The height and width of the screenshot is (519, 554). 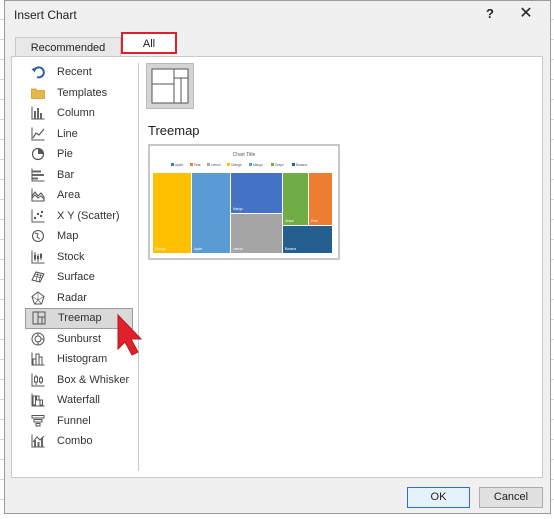 I want to click on funnel-chart-icon, so click(x=38, y=421).